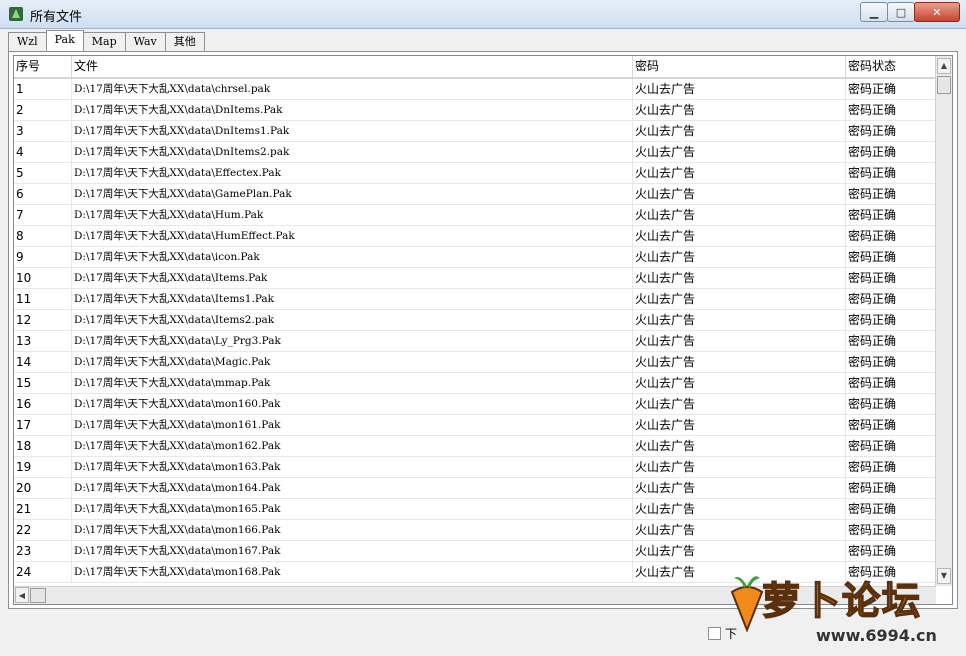 Image resolution: width=966 pixels, height=656 pixels. What do you see at coordinates (64, 40) in the screenshot?
I see `tab-pak: Pak` at bounding box center [64, 40].